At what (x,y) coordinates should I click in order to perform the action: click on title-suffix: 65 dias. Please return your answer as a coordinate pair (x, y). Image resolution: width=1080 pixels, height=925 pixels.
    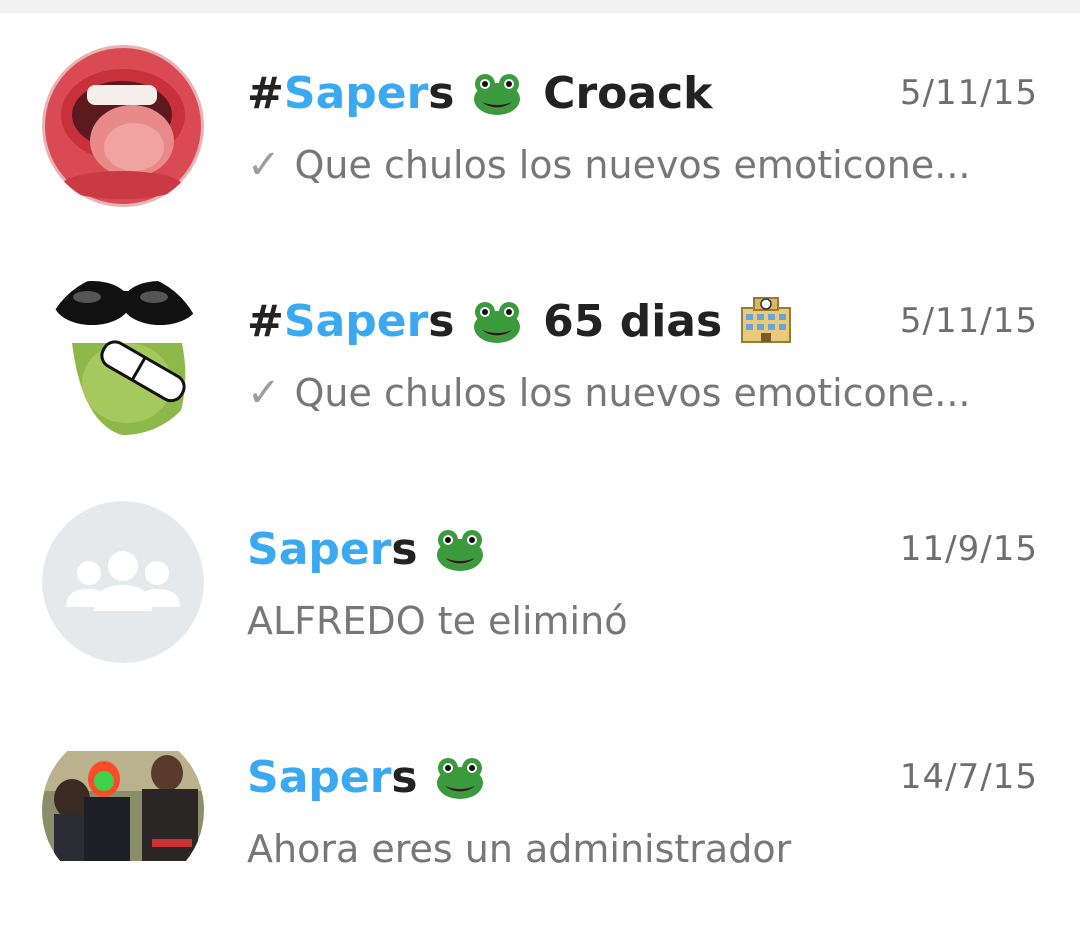
    Looking at the image, I should click on (633, 321).